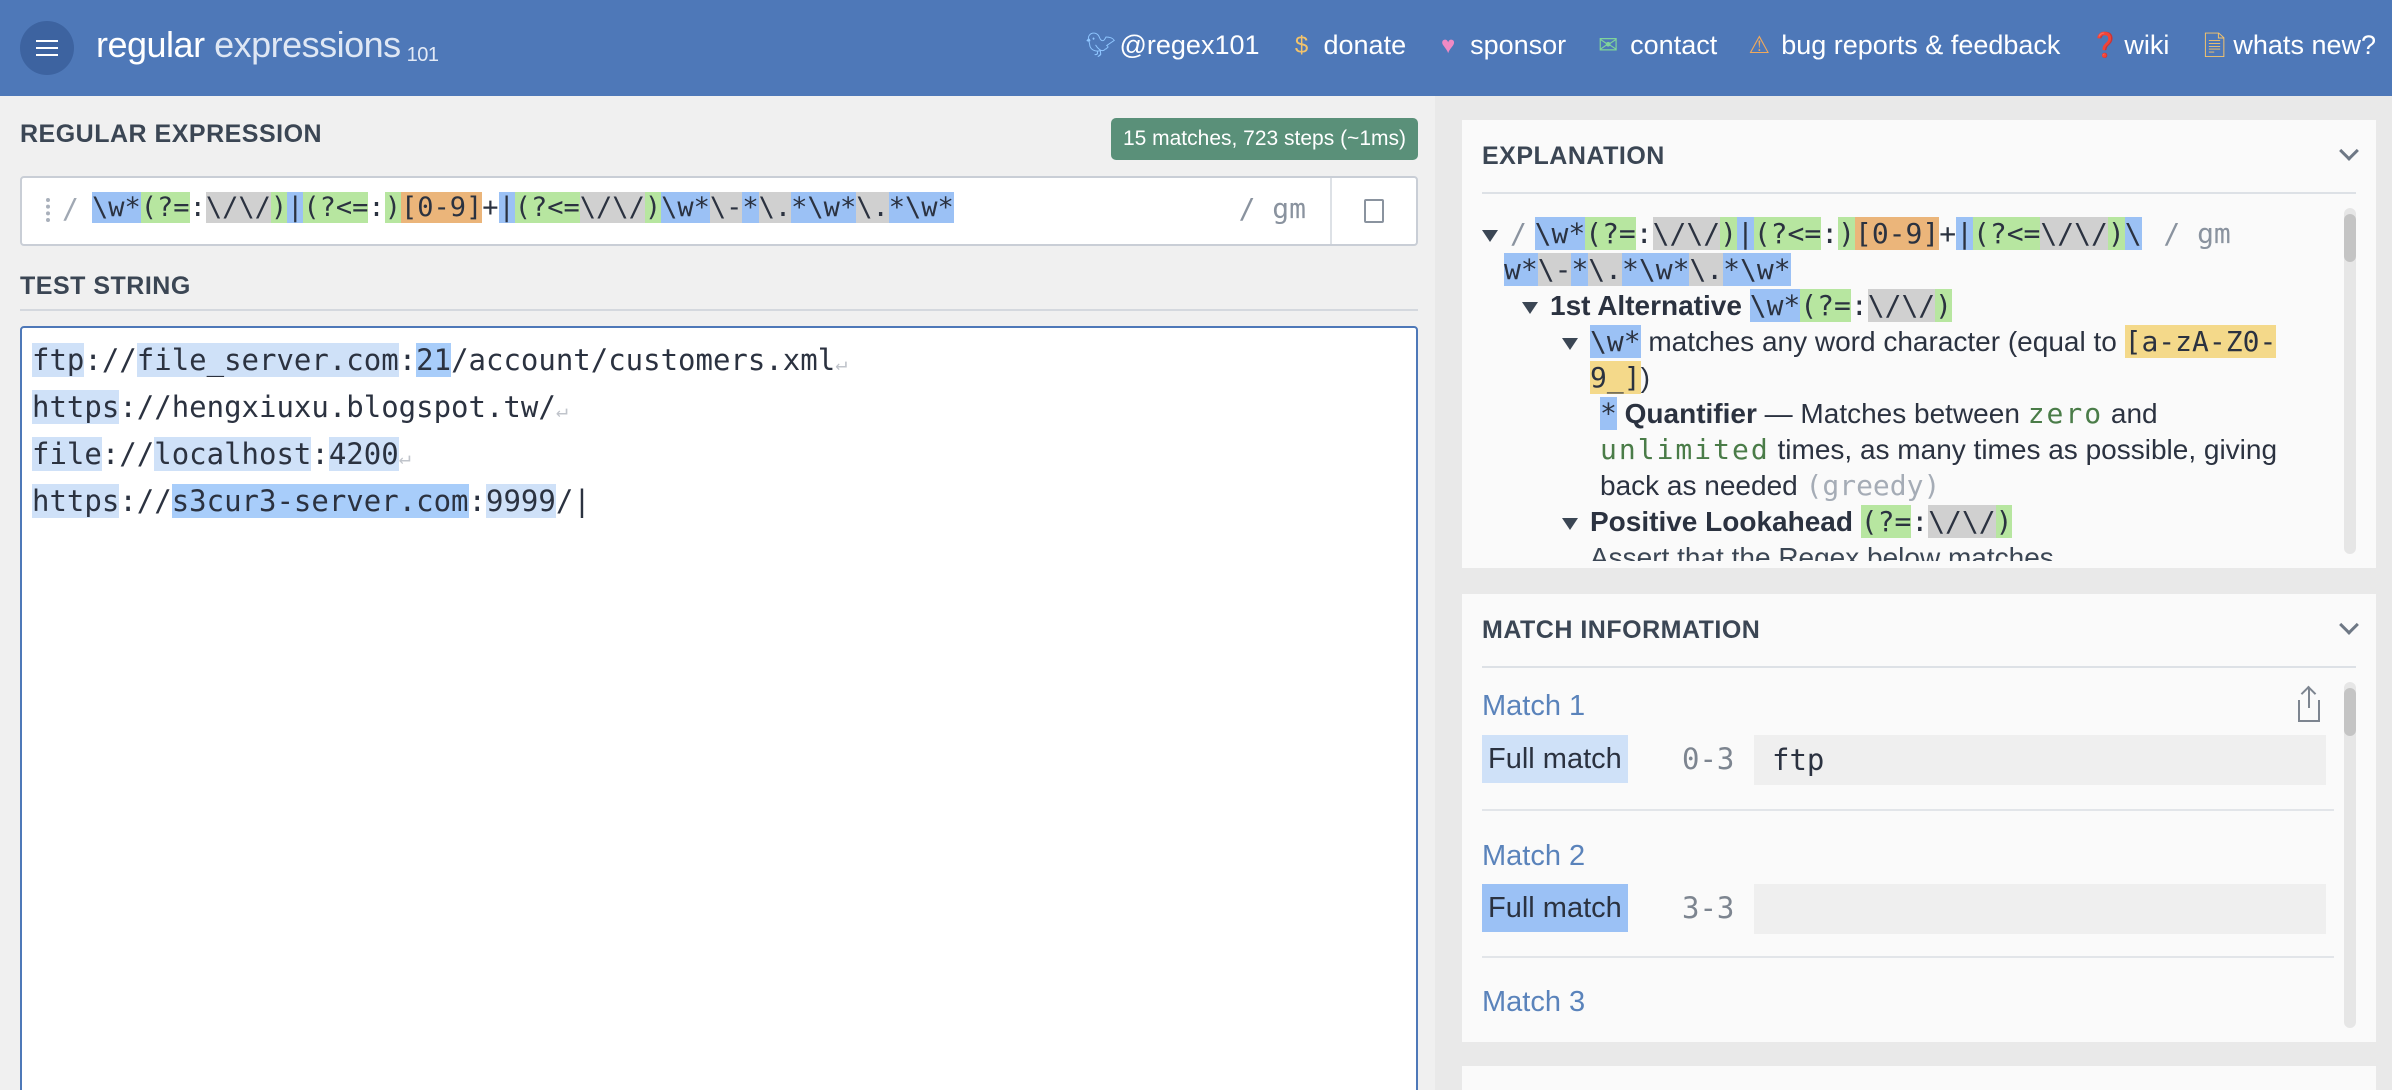  What do you see at coordinates (1699, 485) in the screenshot?
I see `quantifier-desc: back as needed` at bounding box center [1699, 485].